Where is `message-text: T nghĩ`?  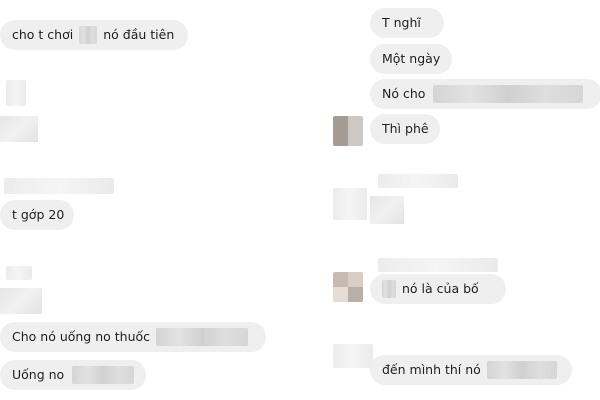
message-text: T nghĩ is located at coordinates (401, 22).